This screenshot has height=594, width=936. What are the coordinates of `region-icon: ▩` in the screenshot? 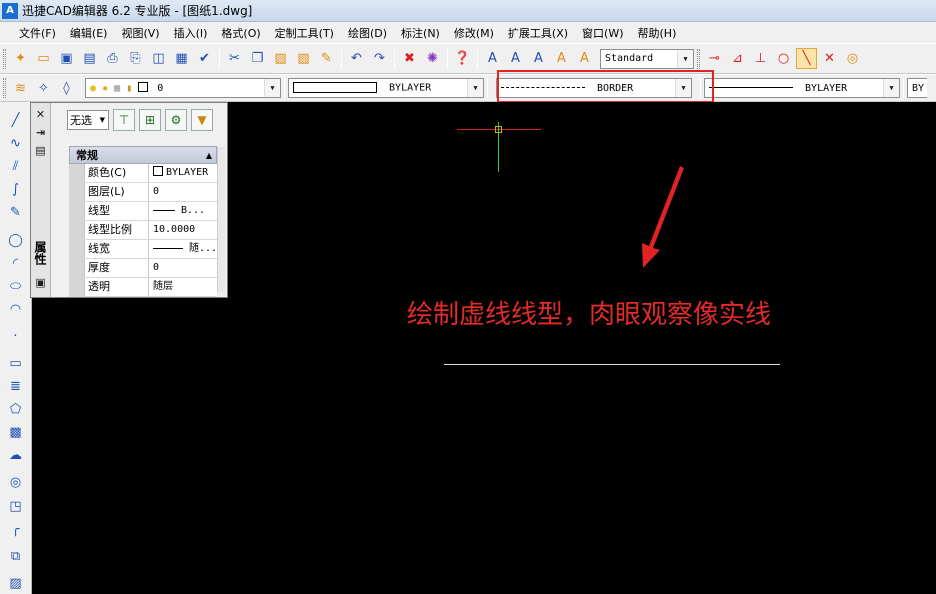 It's located at (16, 432).